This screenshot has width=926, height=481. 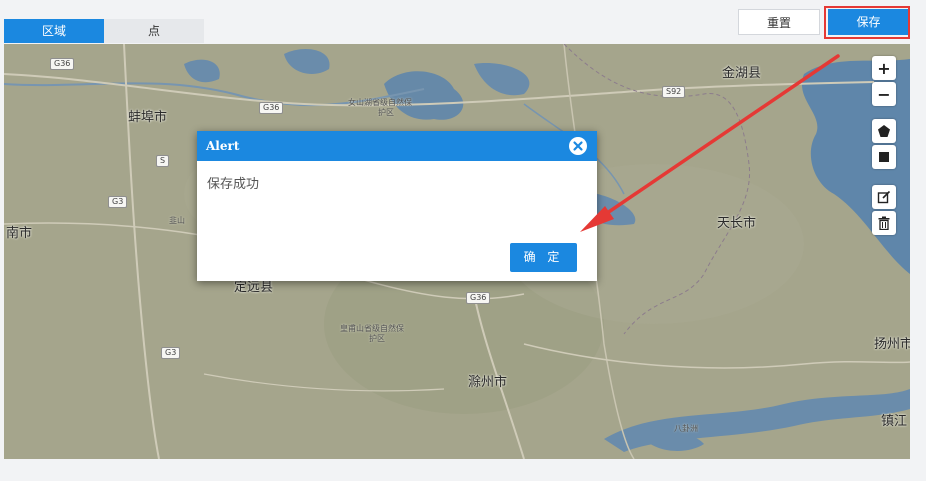 I want to click on dialog-title: Alert, so click(x=223, y=146).